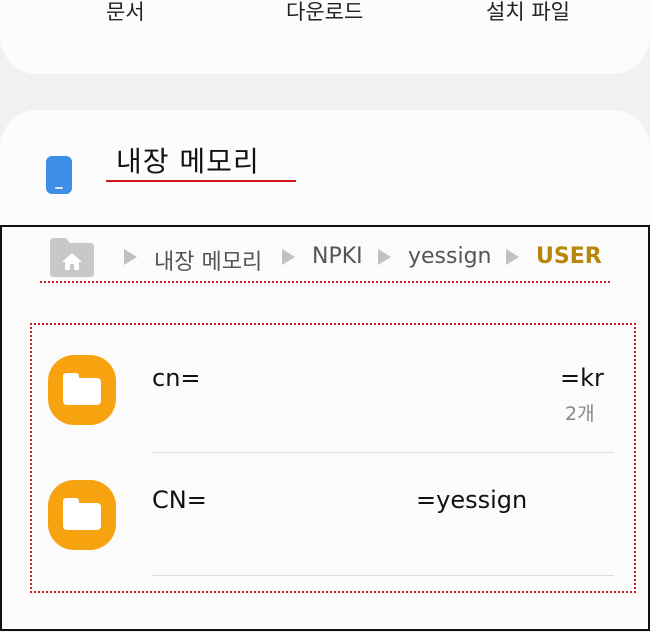  I want to click on title-annotation-underline, so click(201, 181).